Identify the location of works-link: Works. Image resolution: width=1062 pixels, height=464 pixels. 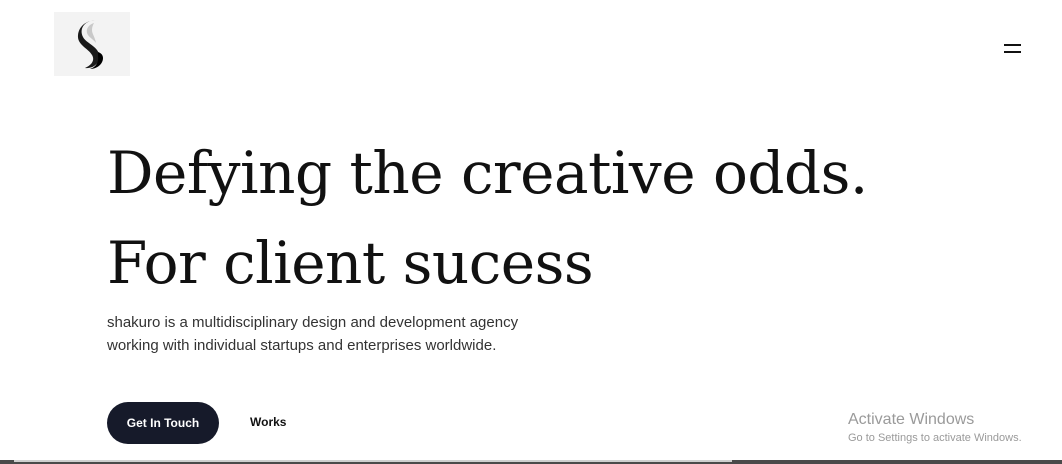
(268, 422).